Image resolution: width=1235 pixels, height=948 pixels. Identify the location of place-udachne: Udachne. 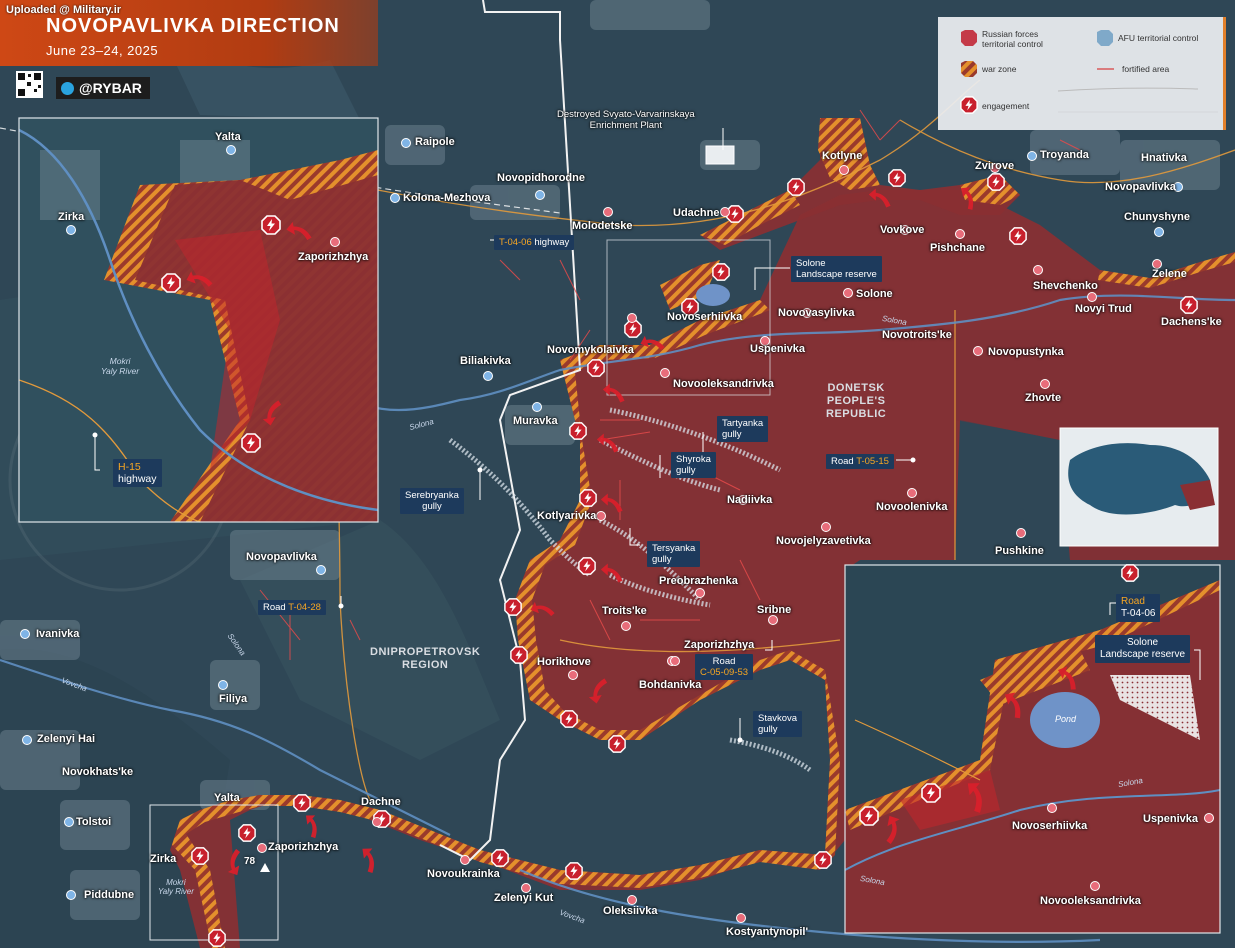
(696, 213).